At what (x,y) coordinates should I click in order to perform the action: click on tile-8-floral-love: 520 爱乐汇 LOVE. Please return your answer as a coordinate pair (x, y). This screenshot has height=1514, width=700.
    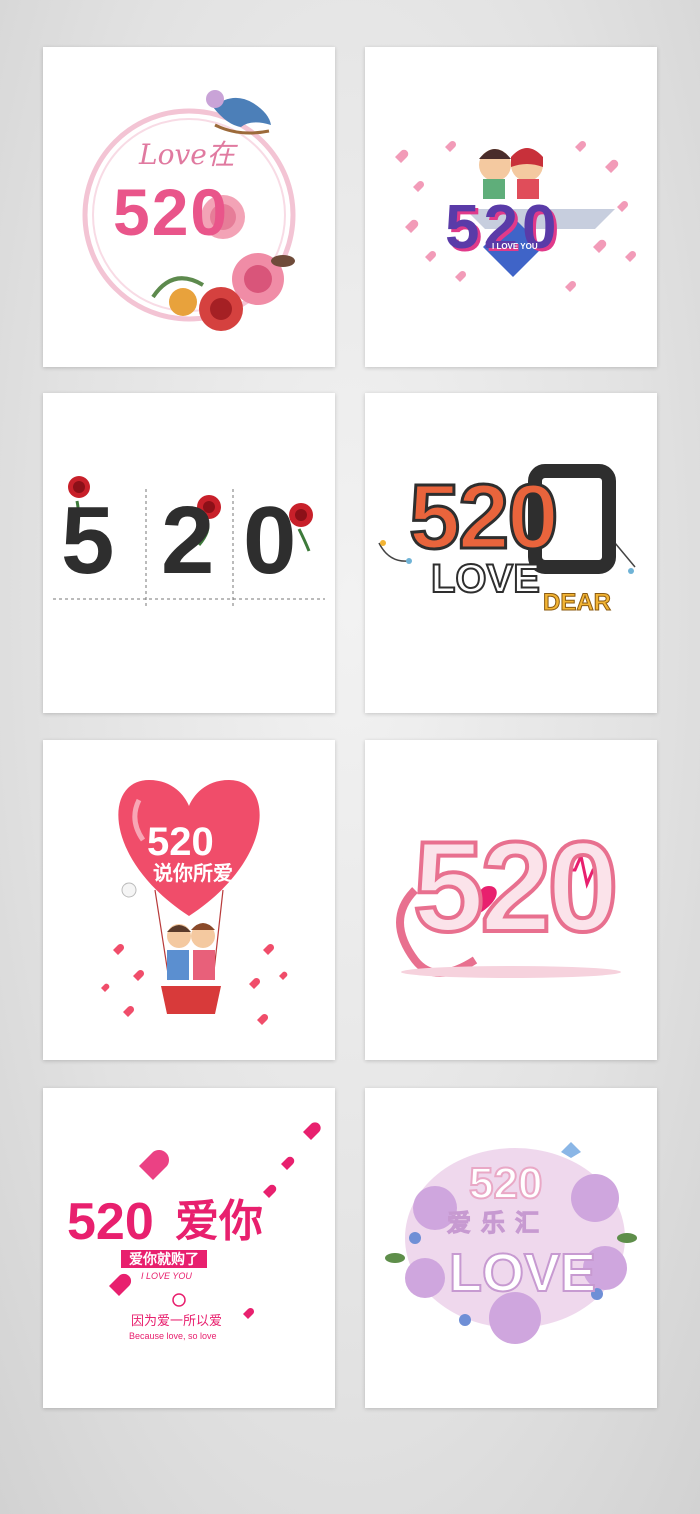
    Looking at the image, I should click on (511, 1248).